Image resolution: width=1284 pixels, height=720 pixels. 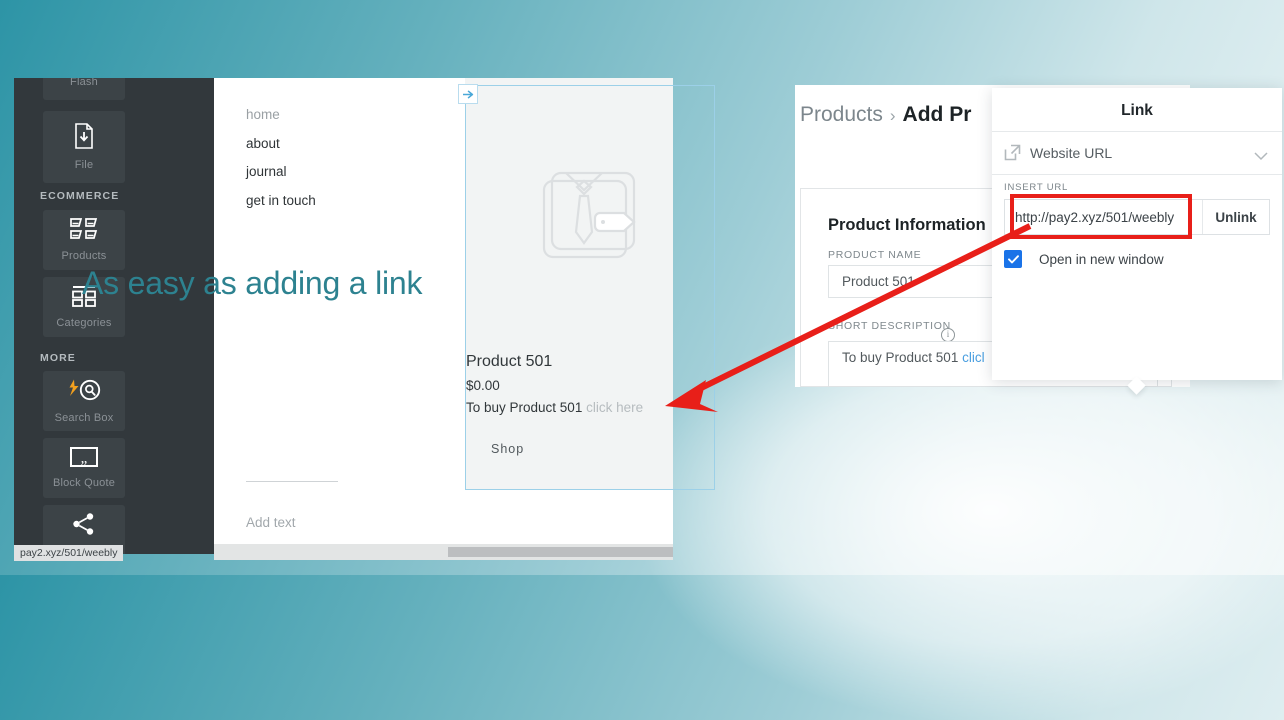 What do you see at coordinates (84, 137) in the screenshot?
I see `file-download-icon` at bounding box center [84, 137].